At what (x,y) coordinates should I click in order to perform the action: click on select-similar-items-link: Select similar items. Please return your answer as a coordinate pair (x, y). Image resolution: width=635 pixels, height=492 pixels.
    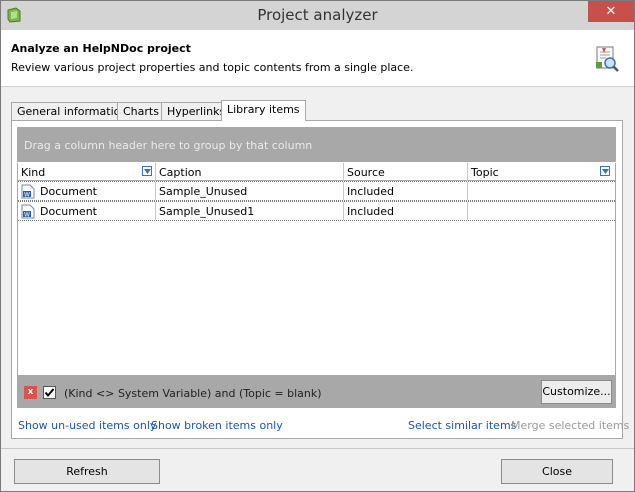
    Looking at the image, I should click on (462, 425).